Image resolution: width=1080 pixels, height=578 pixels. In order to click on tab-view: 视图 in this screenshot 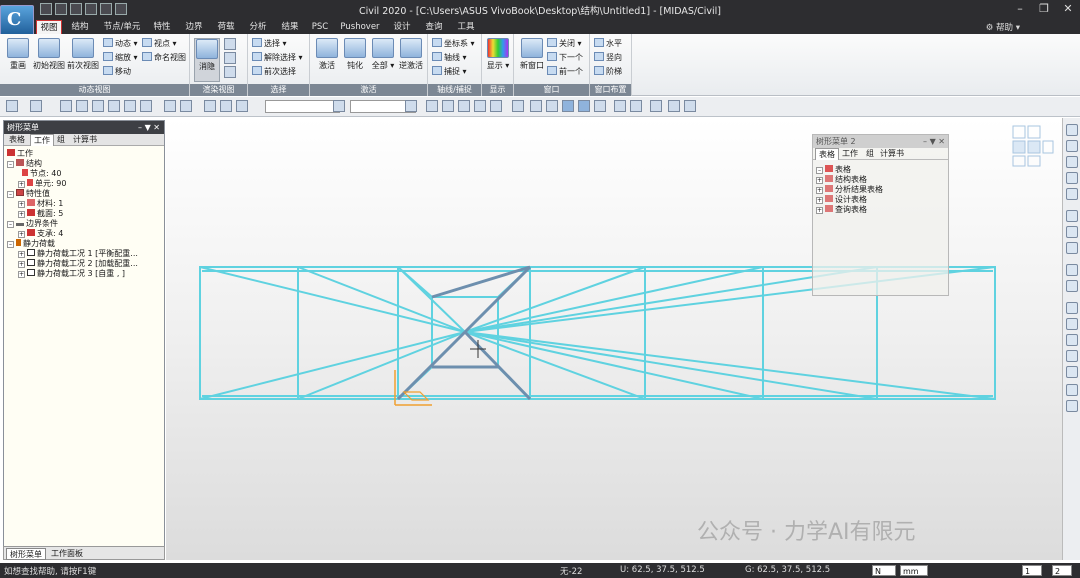, I will do `click(49, 27)`.